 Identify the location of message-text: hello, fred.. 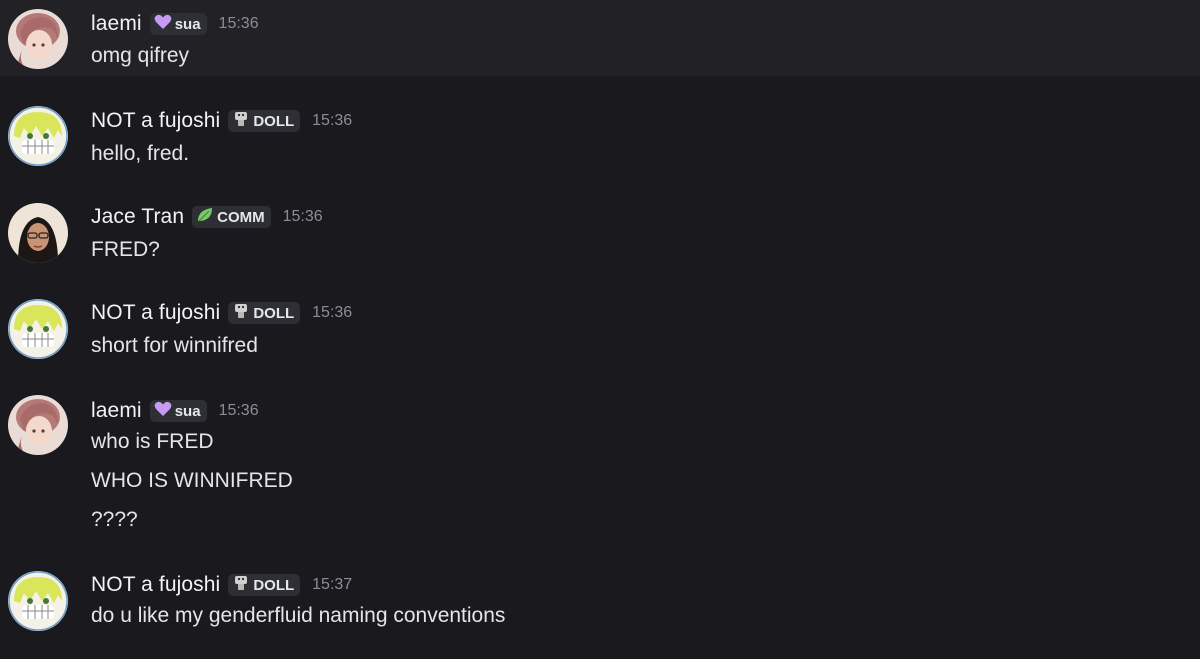
(140, 153).